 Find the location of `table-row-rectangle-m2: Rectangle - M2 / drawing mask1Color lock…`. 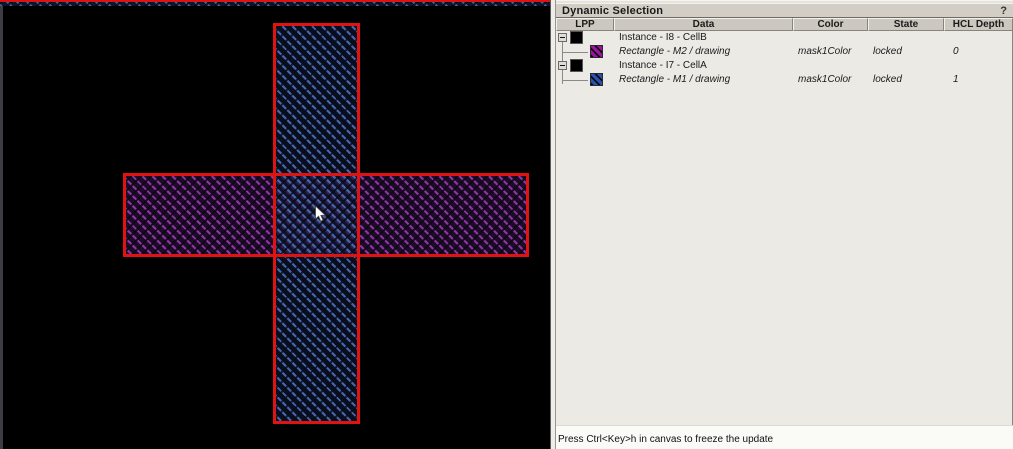

table-row-rectangle-m2: Rectangle - M2 / drawing mask1Color lock… is located at coordinates (784, 52).